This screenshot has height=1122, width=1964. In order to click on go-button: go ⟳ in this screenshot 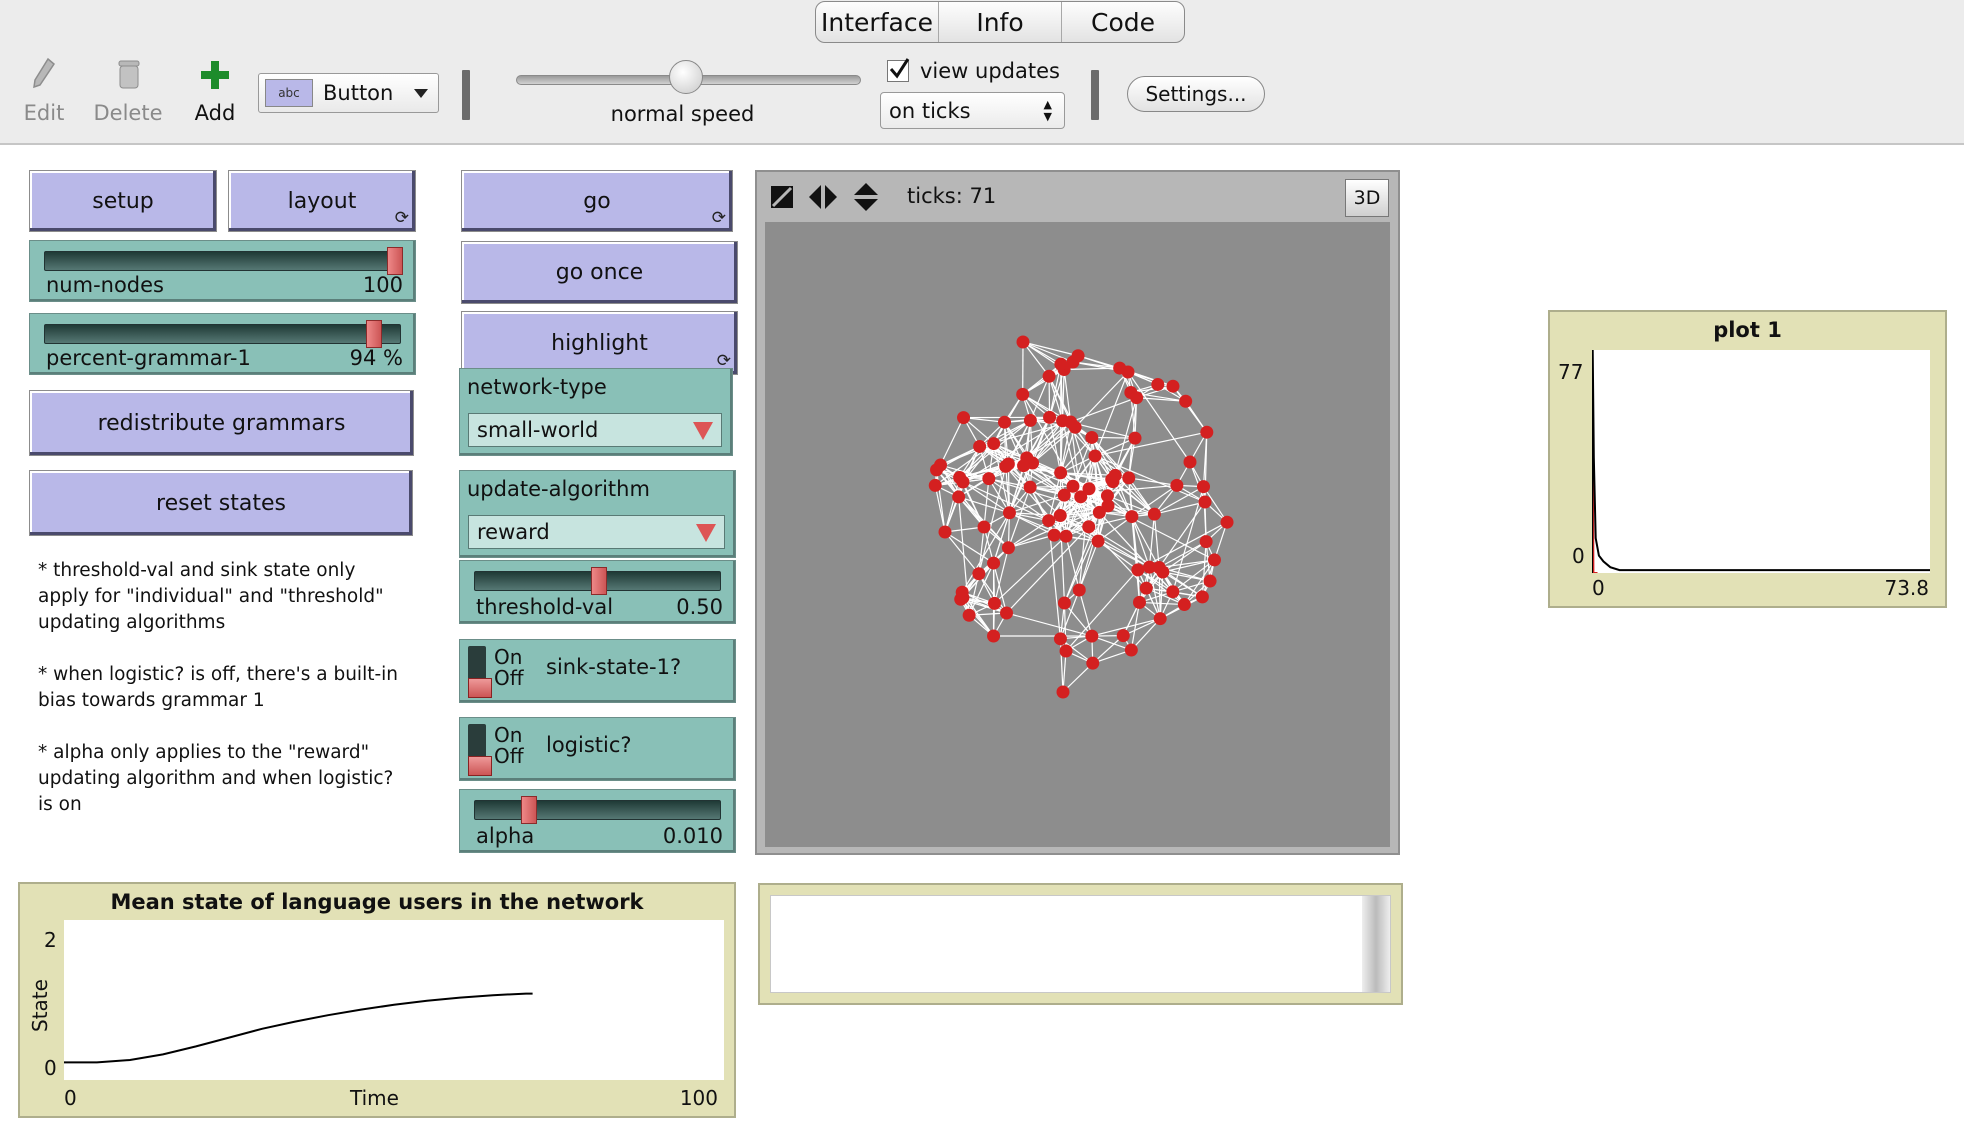, I will do `click(597, 201)`.